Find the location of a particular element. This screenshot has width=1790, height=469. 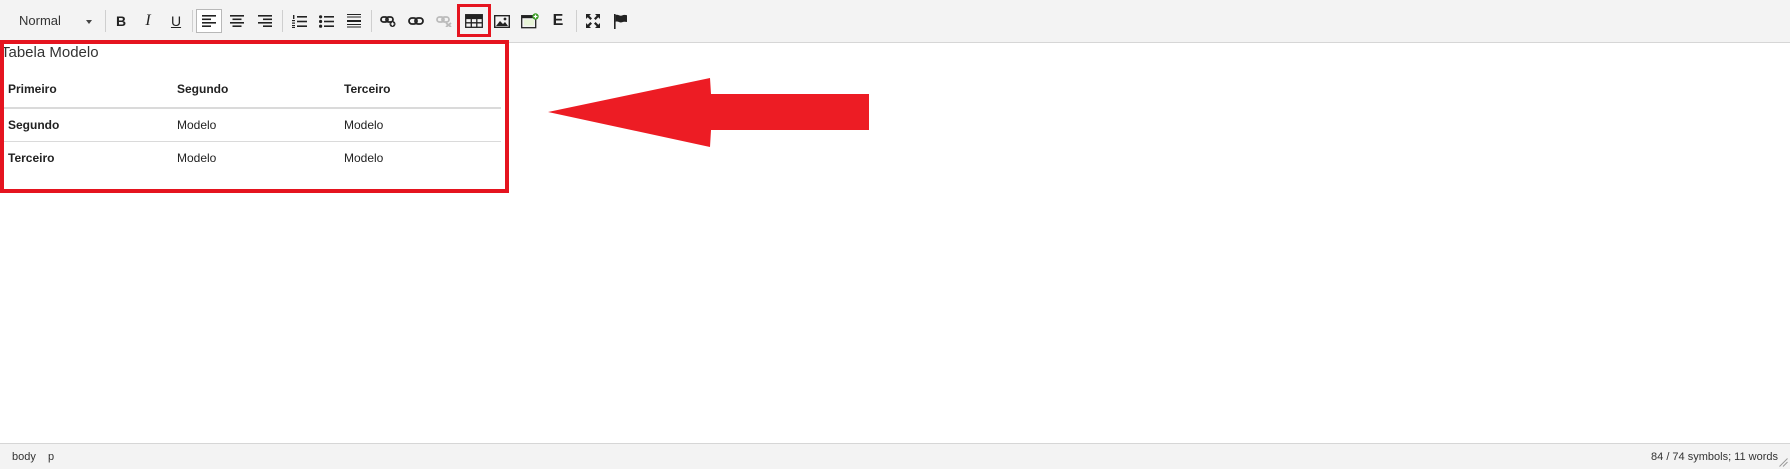

unlink-button is located at coordinates (444, 21).